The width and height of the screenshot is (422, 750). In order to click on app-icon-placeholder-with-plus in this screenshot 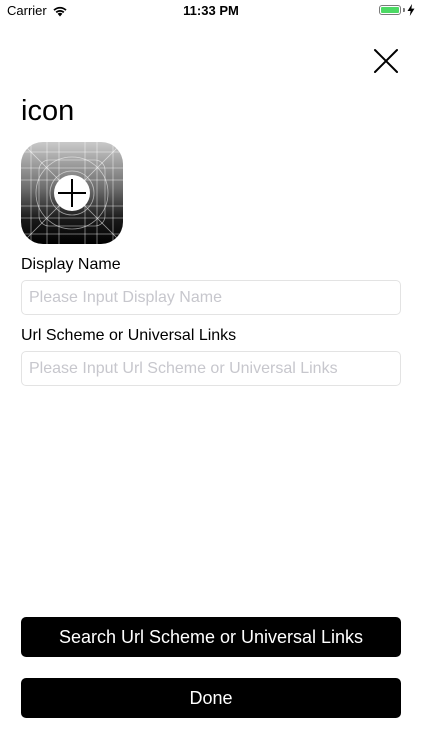, I will do `click(72, 193)`.